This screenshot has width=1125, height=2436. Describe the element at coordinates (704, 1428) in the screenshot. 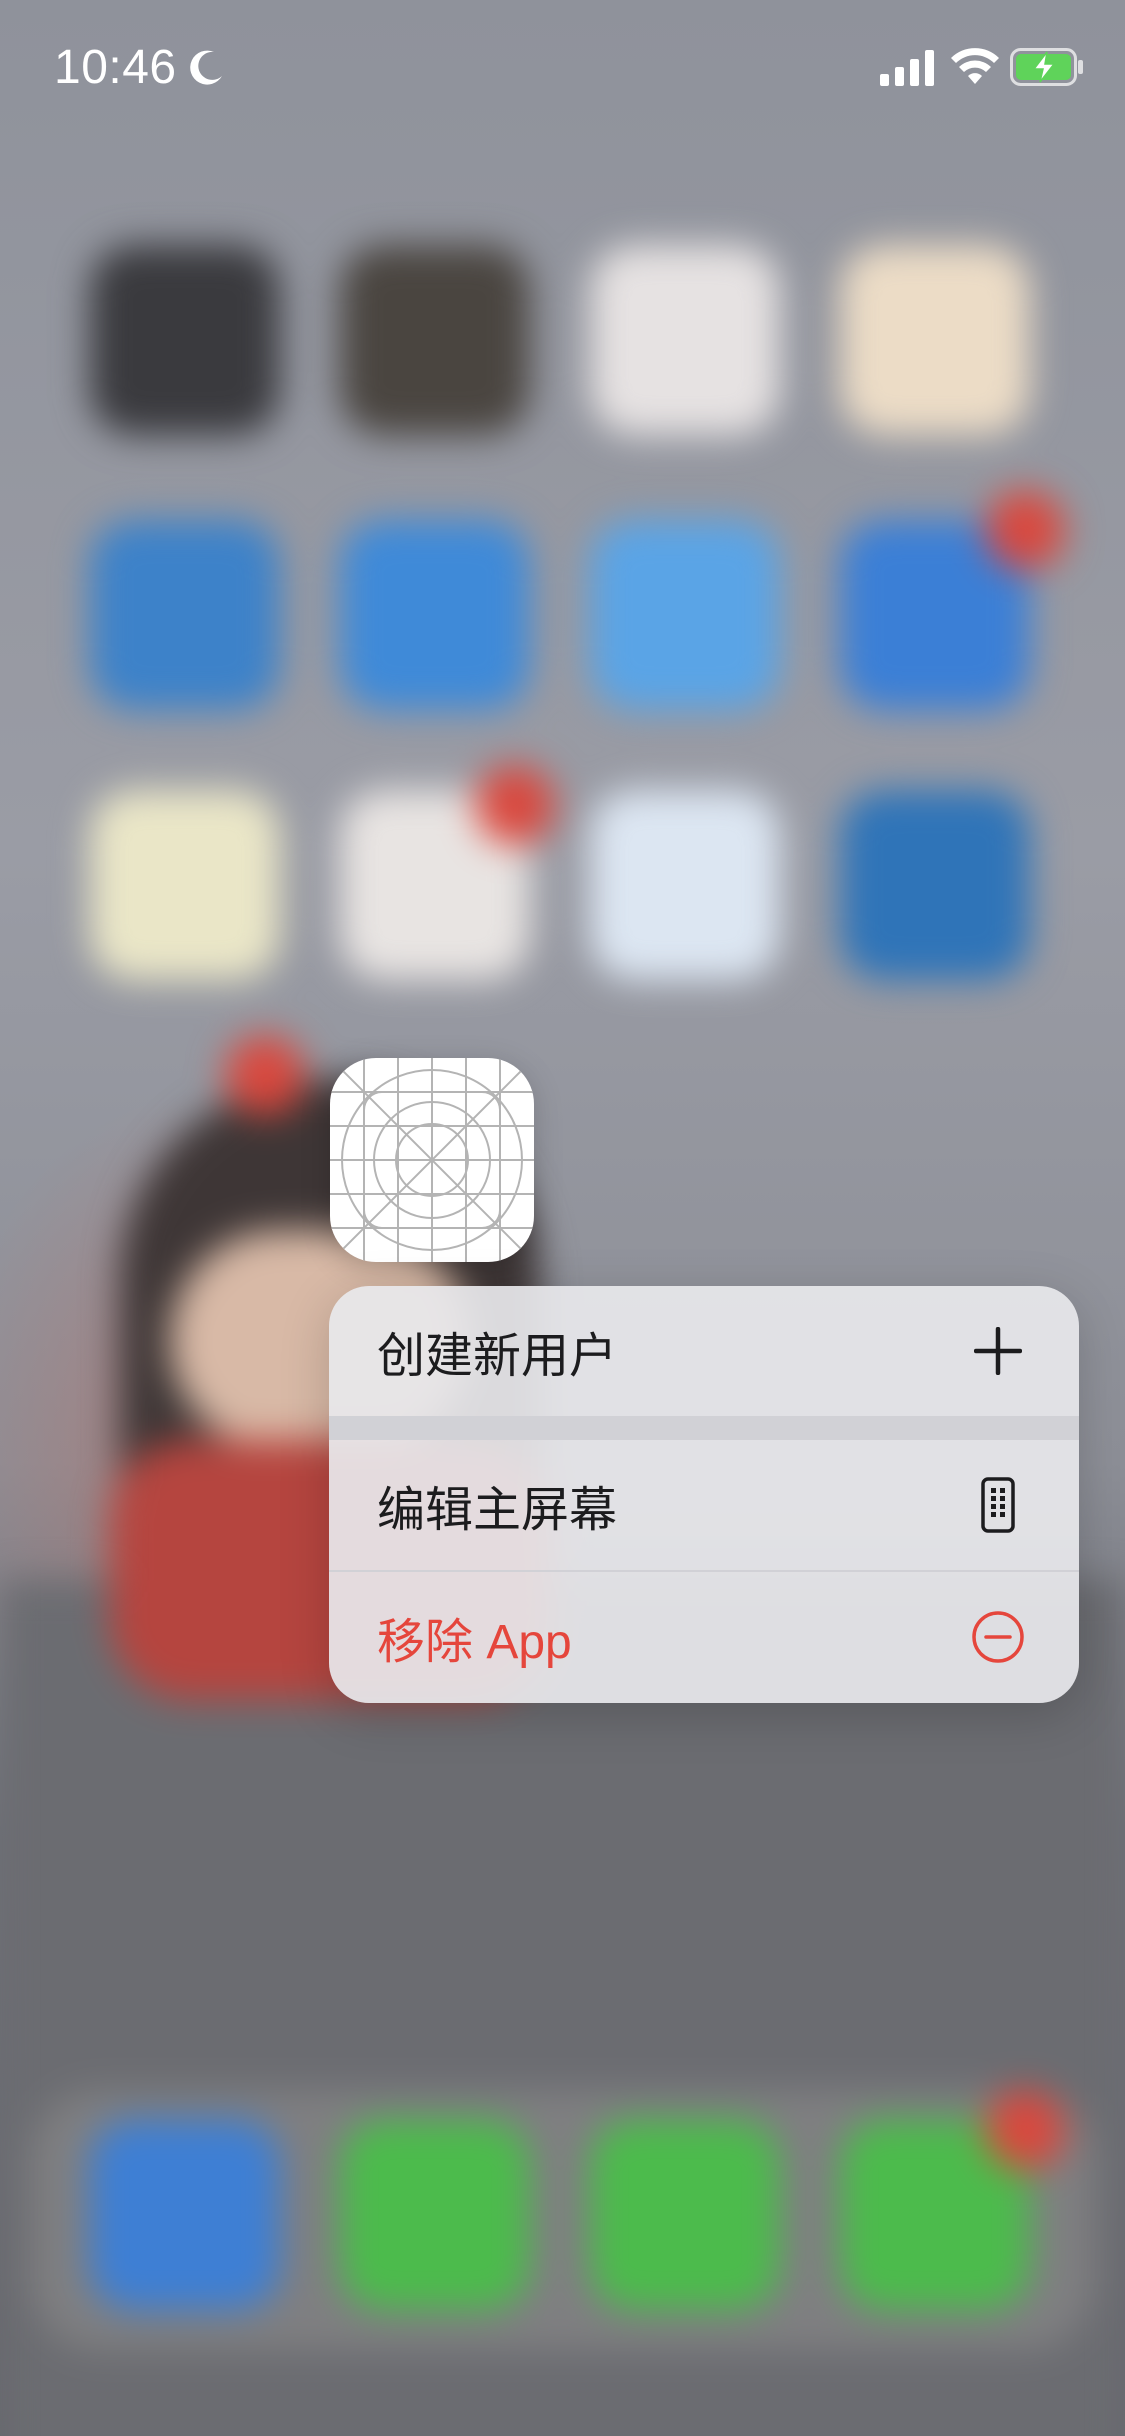

I see `menu-group-separator` at that location.